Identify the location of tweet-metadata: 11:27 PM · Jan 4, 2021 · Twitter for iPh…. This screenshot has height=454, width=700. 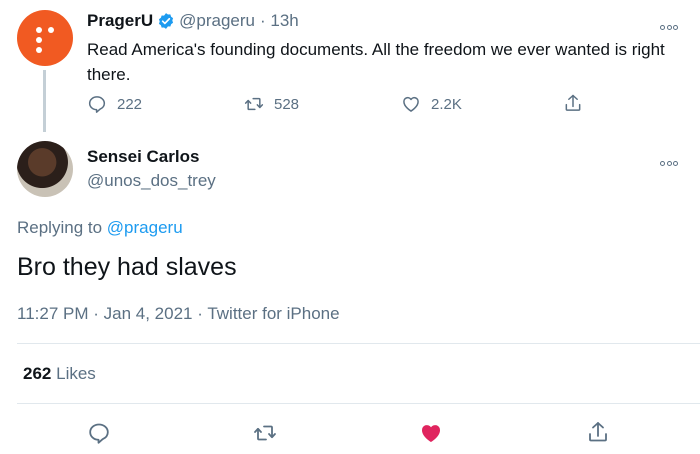
(178, 313).